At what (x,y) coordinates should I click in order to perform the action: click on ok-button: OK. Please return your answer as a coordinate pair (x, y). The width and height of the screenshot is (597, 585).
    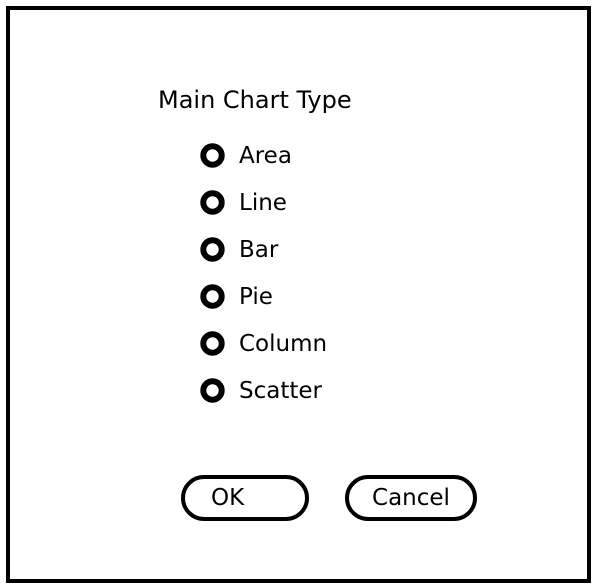
    Looking at the image, I should click on (245, 498).